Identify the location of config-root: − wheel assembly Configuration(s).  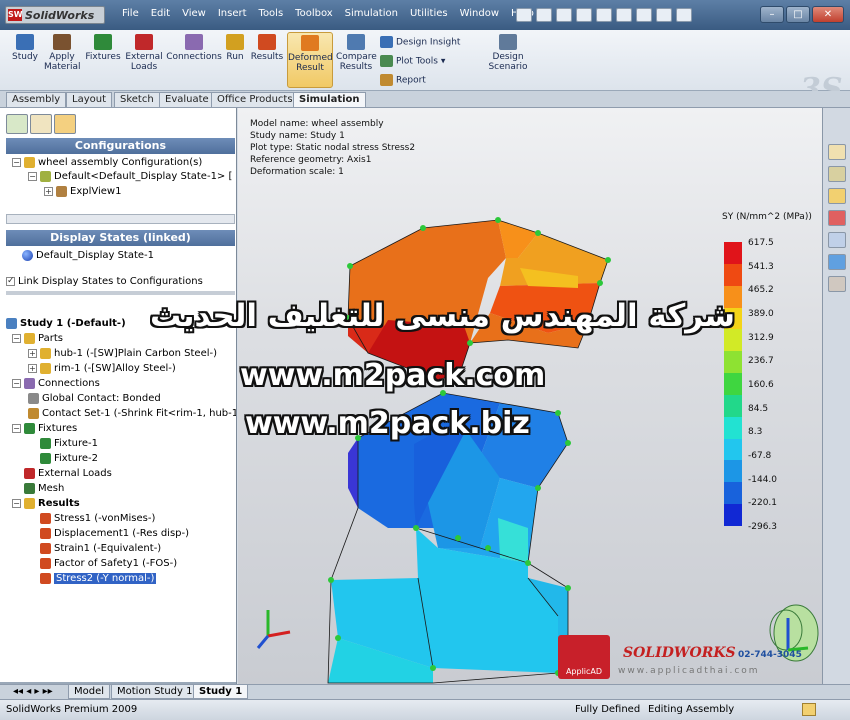
(107, 162).